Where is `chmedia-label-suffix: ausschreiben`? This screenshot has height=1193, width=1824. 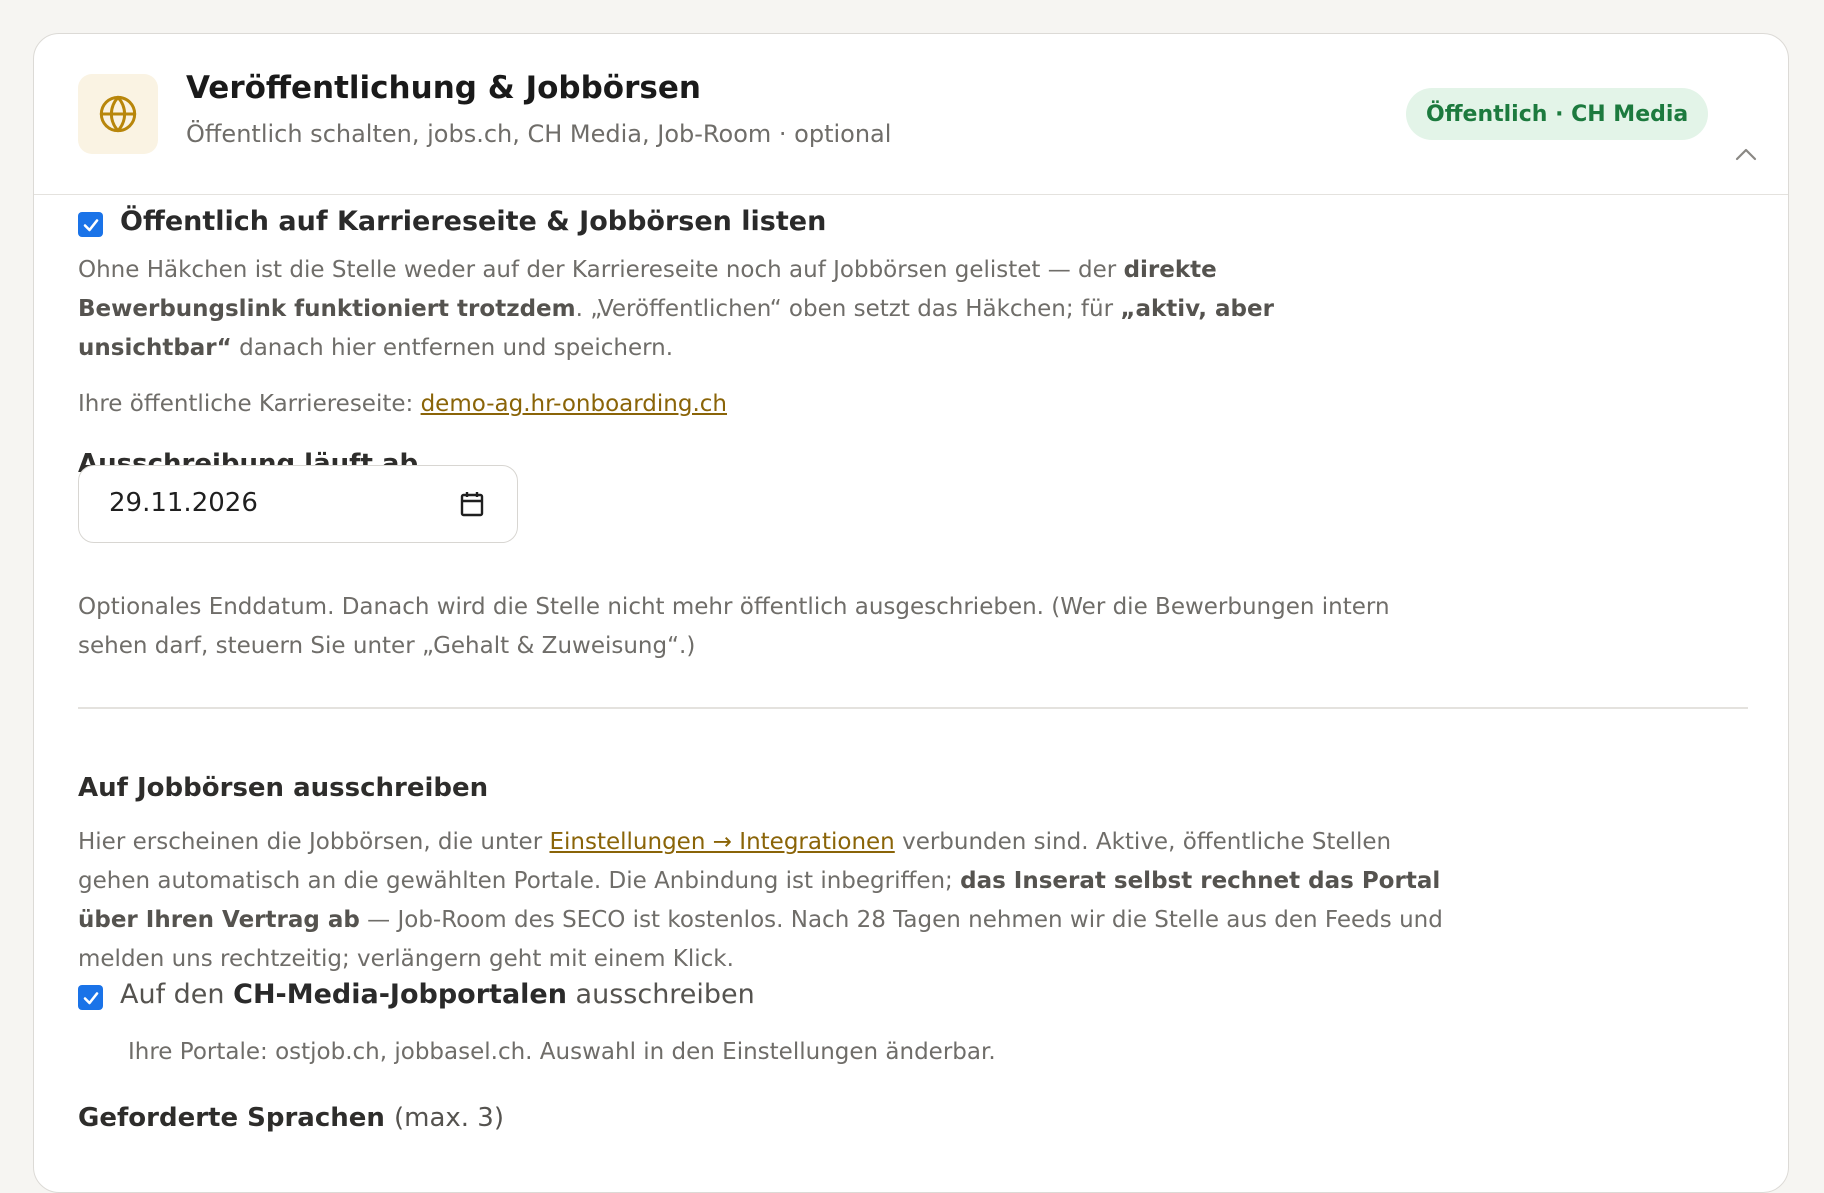
chmedia-label-suffix: ausschreiben is located at coordinates (660, 994).